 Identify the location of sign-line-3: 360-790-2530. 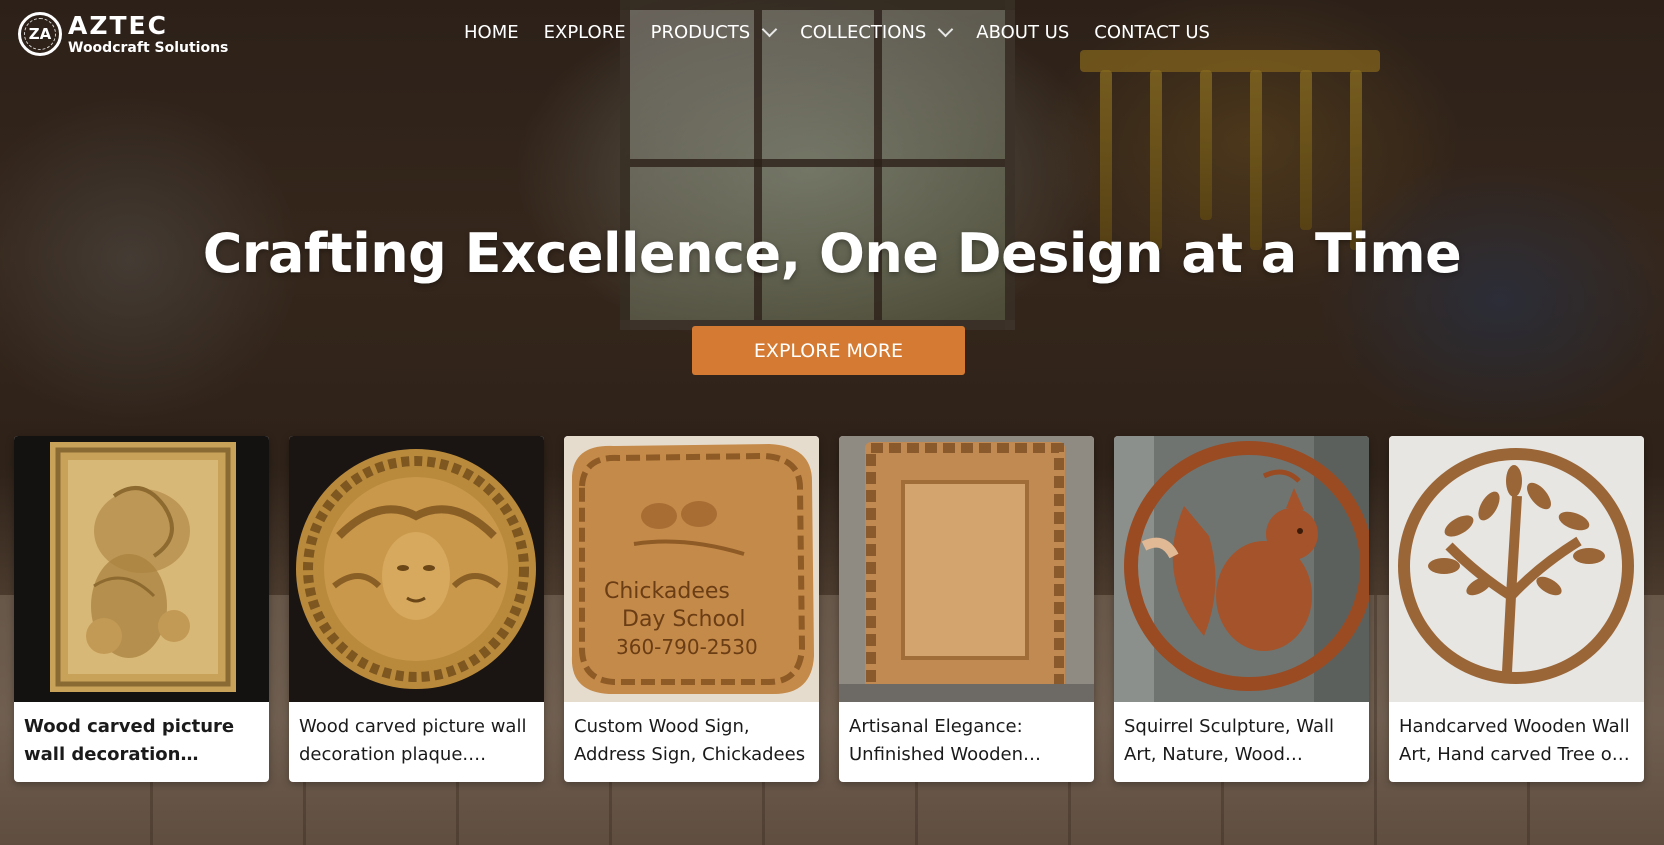
(687, 647).